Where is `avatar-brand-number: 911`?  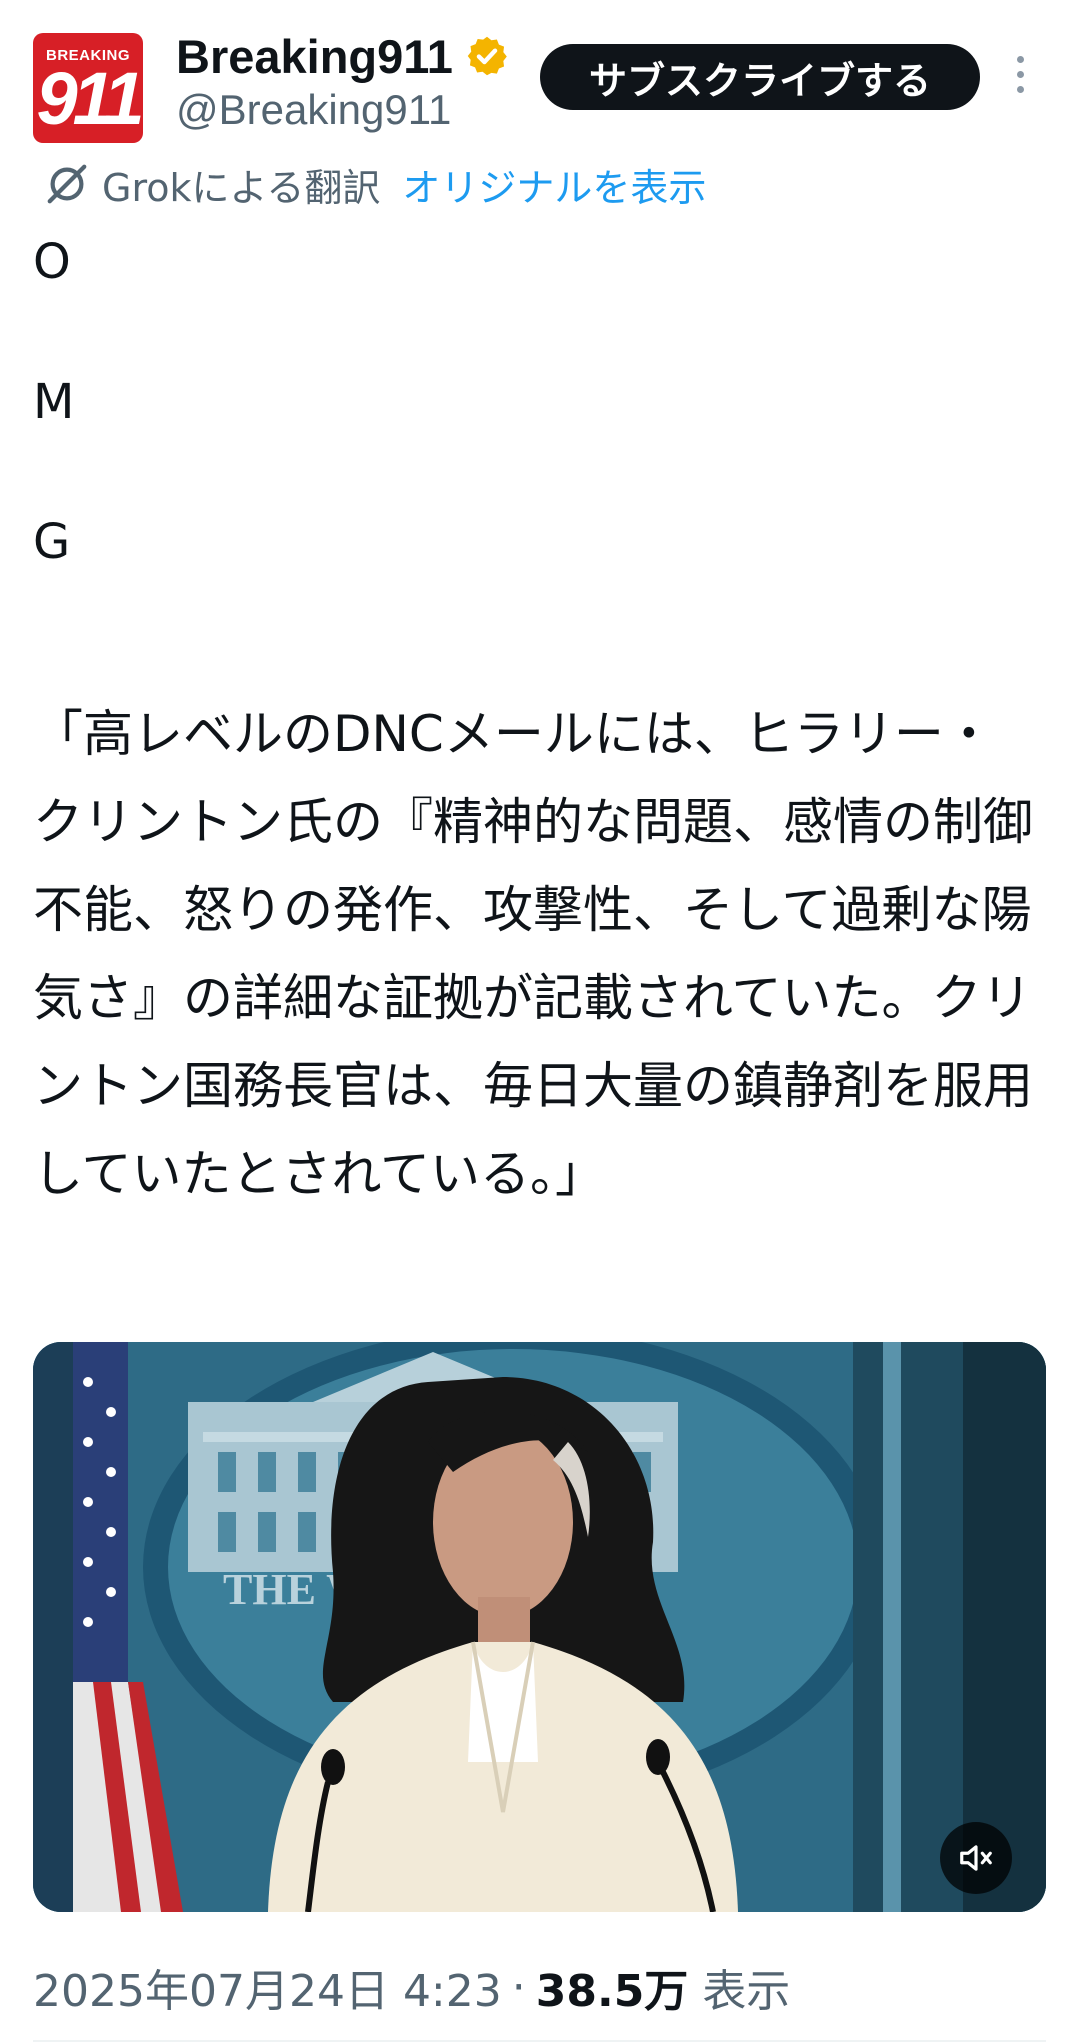
avatar-brand-number: 911 is located at coordinates (90, 98).